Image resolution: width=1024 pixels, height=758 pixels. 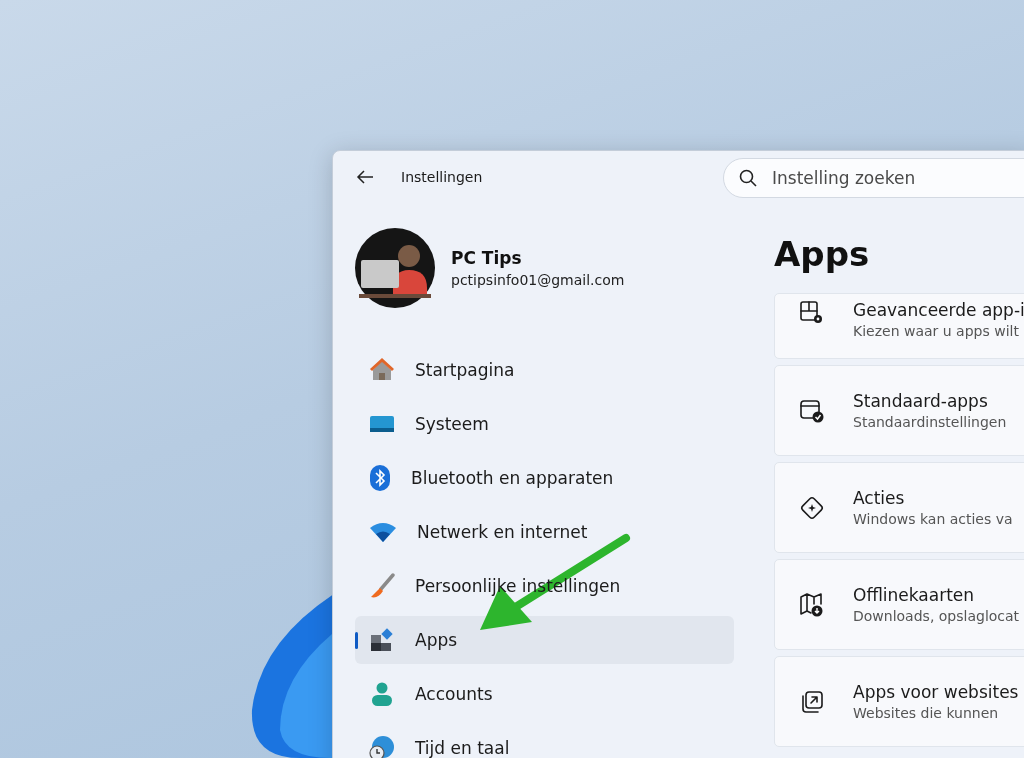 What do you see at coordinates (365, 177) in the screenshot?
I see `back-arrow-icon` at bounding box center [365, 177].